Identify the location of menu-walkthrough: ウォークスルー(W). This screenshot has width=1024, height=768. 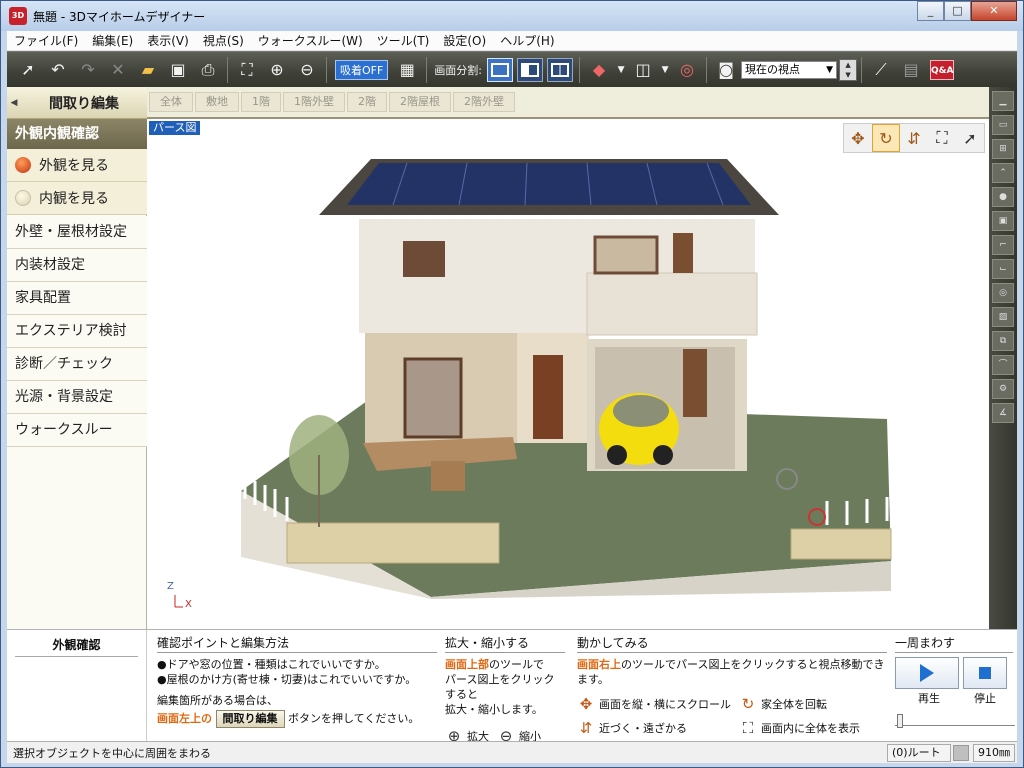
(310, 40).